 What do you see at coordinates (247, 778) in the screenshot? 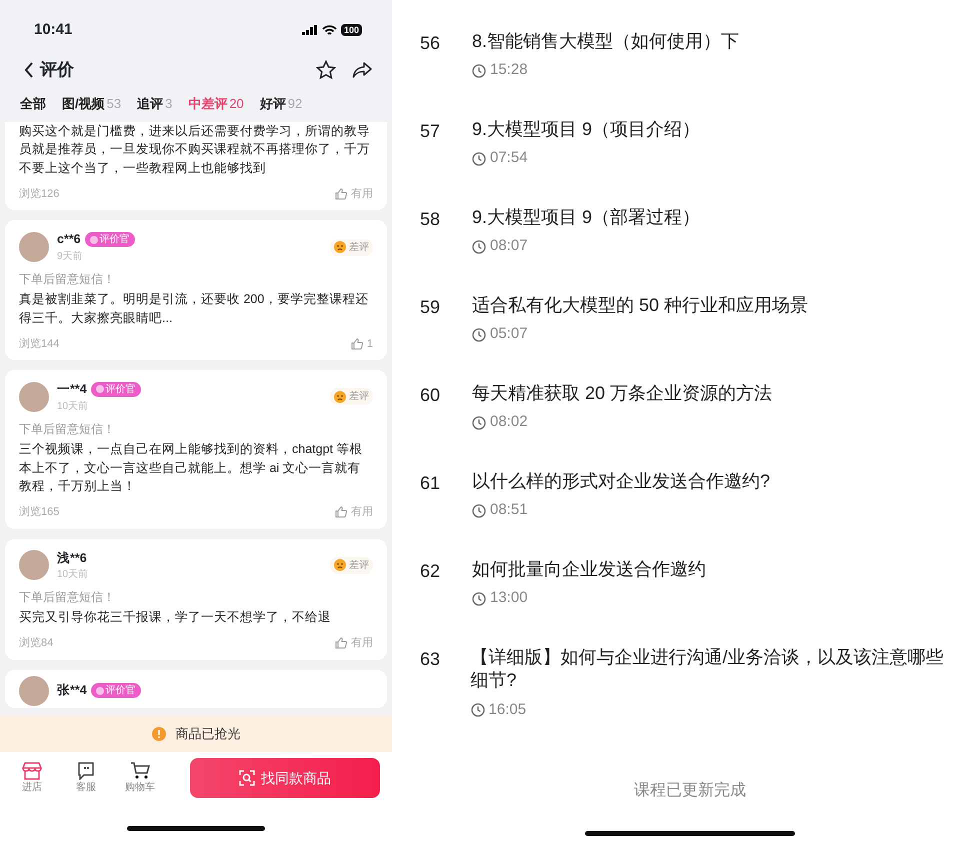
I see `scan-icon` at bounding box center [247, 778].